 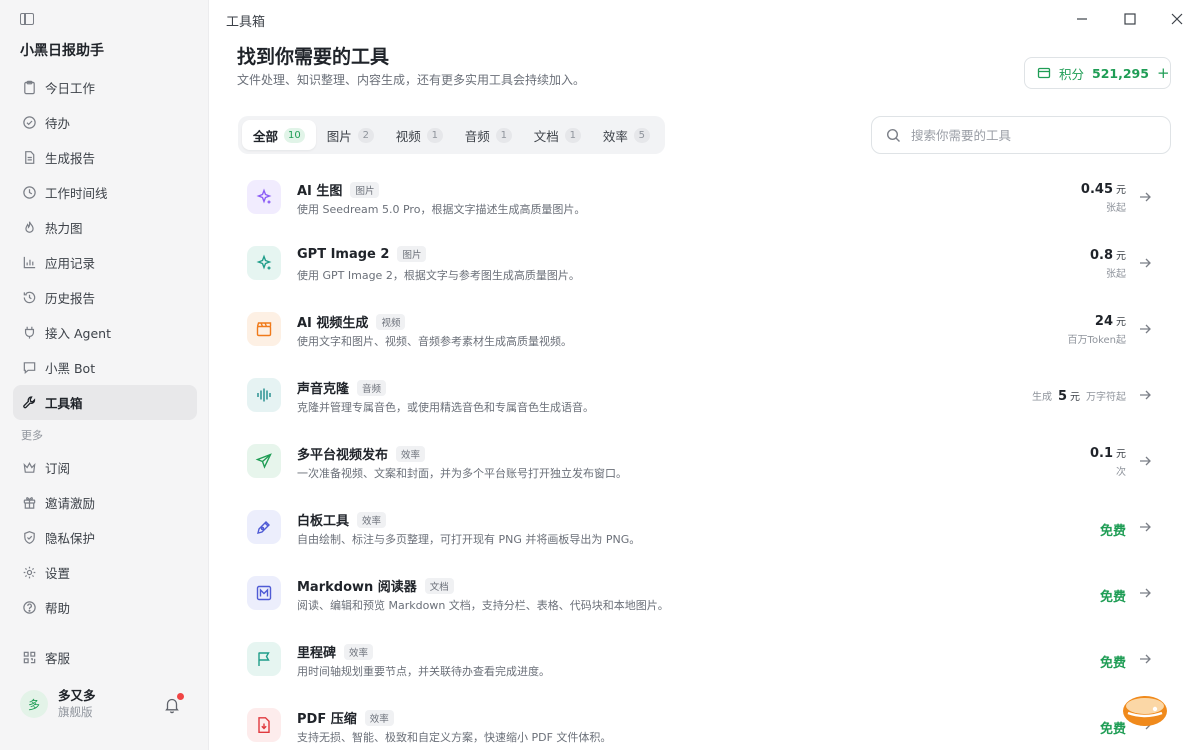 What do you see at coordinates (58, 608) in the screenshot?
I see `sidebar-item-label: 帮助` at bounding box center [58, 608].